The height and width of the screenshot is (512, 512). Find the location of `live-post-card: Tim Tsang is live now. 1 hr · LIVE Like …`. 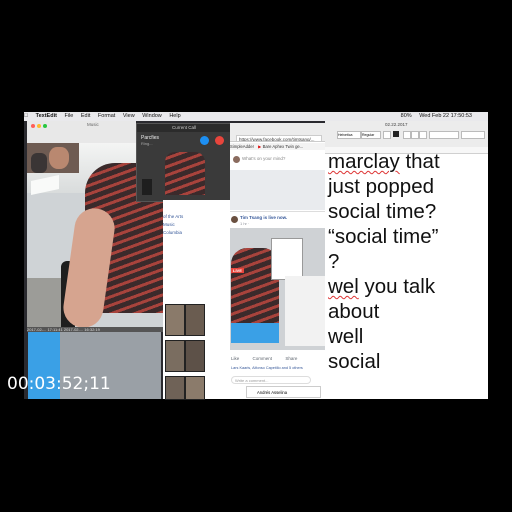

live-post-card: Tim Tsang is live now. 1 hr · LIVE Like … is located at coordinates (277, 305).